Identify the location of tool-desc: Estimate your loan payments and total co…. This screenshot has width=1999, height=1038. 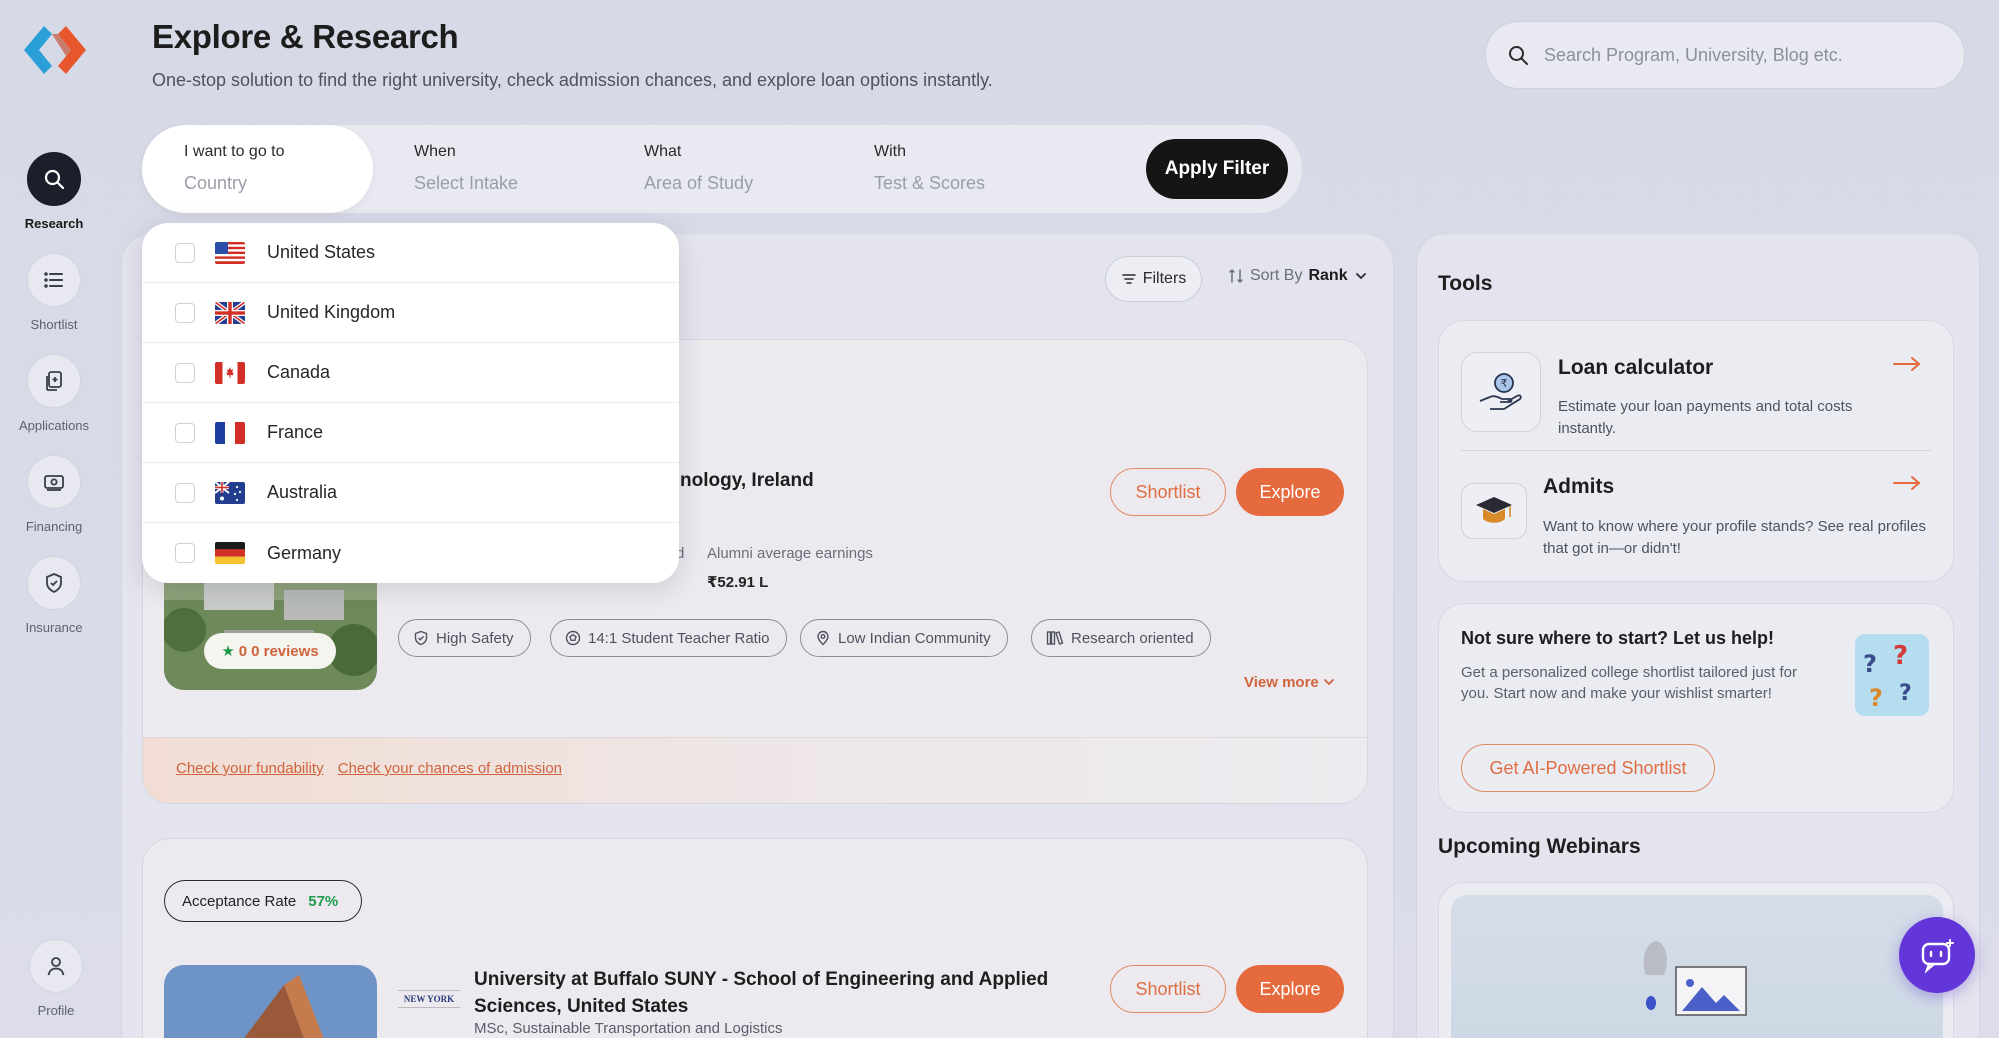
(1705, 417).